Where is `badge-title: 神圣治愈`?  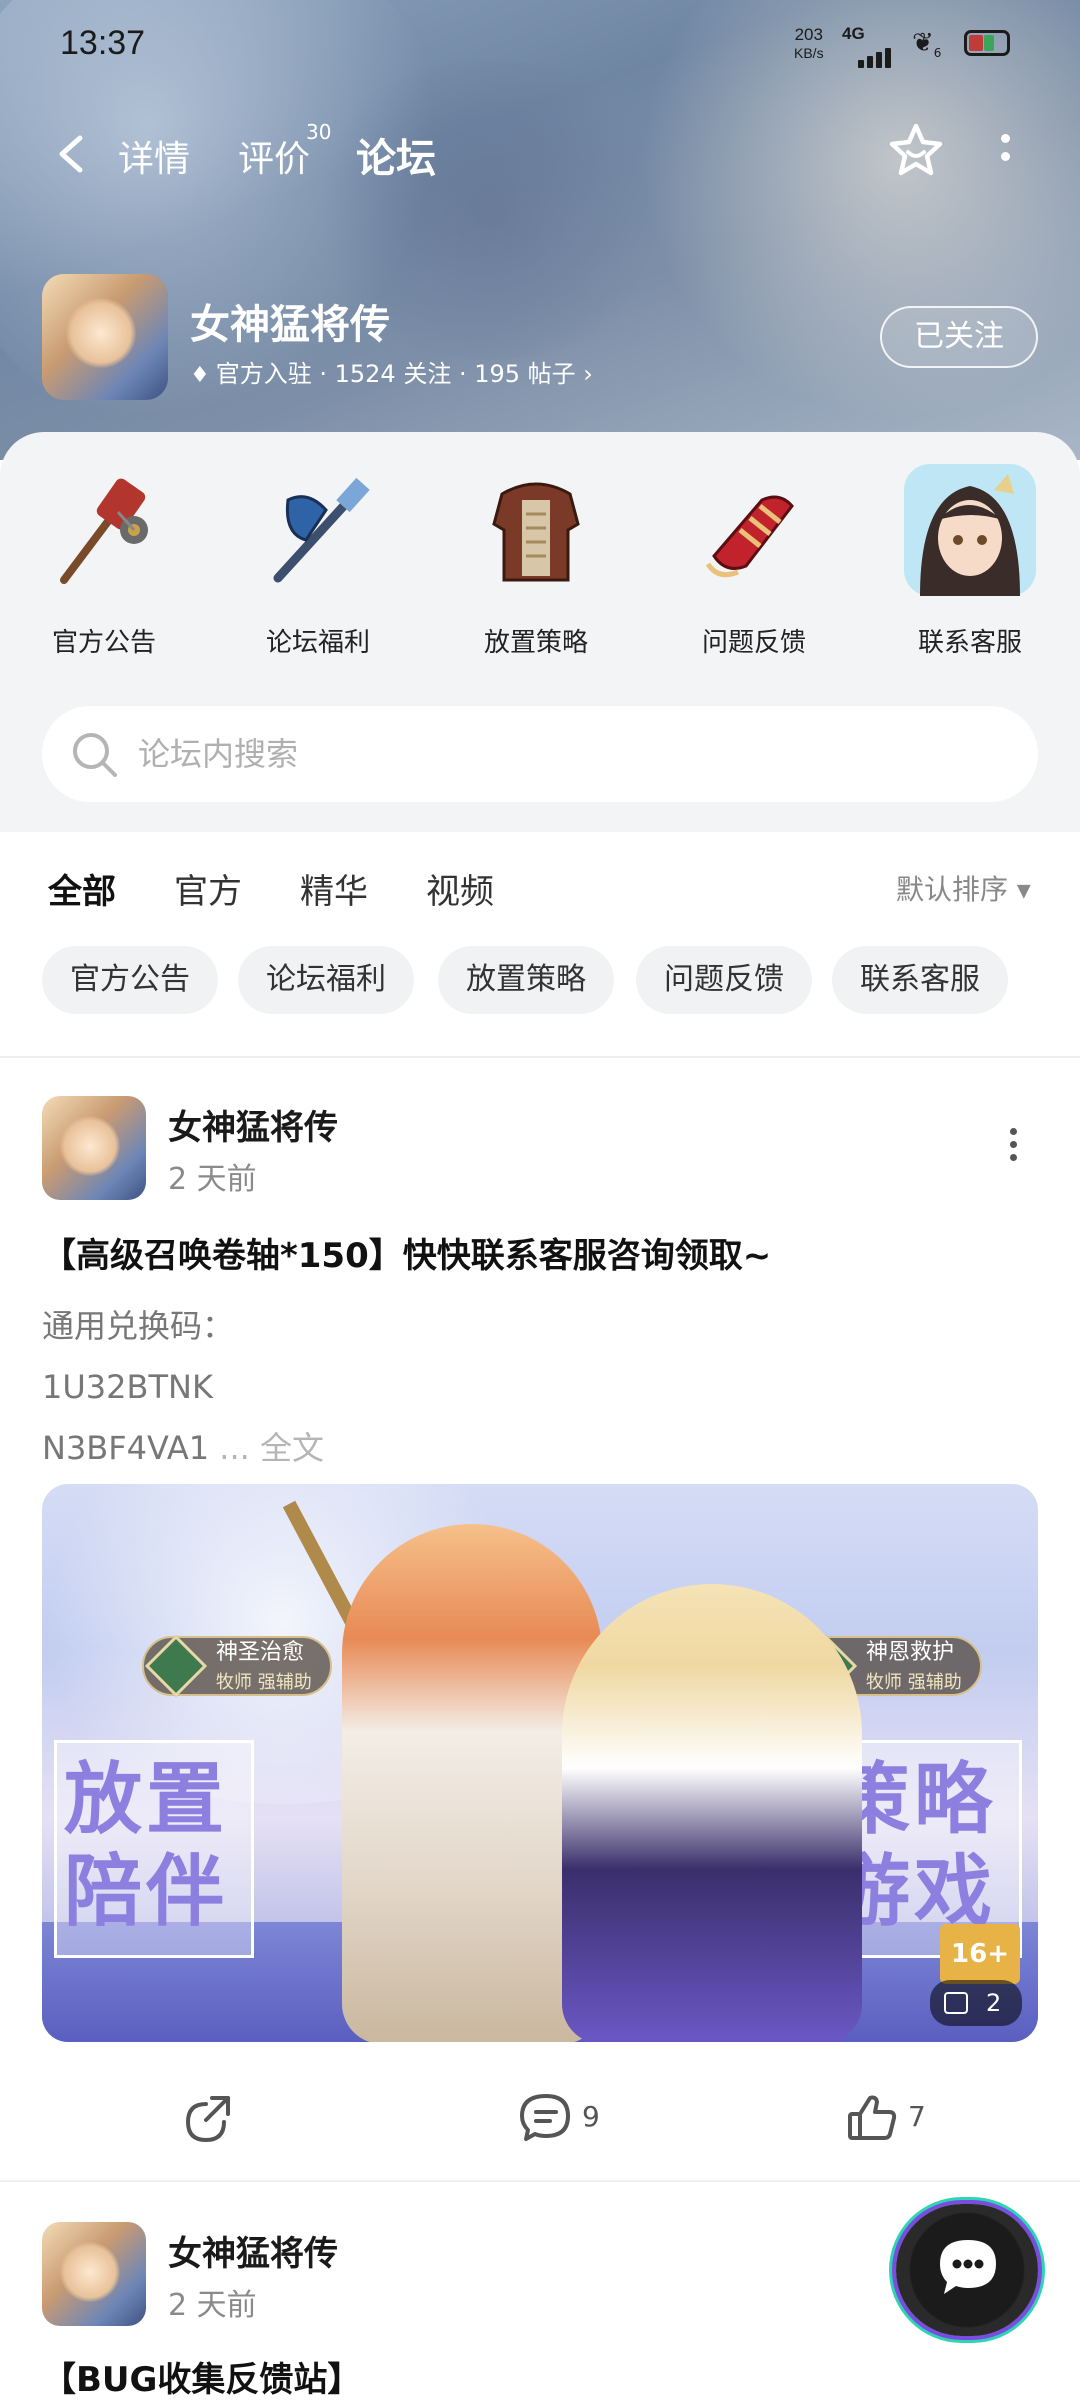 badge-title: 神圣治愈 is located at coordinates (260, 1652).